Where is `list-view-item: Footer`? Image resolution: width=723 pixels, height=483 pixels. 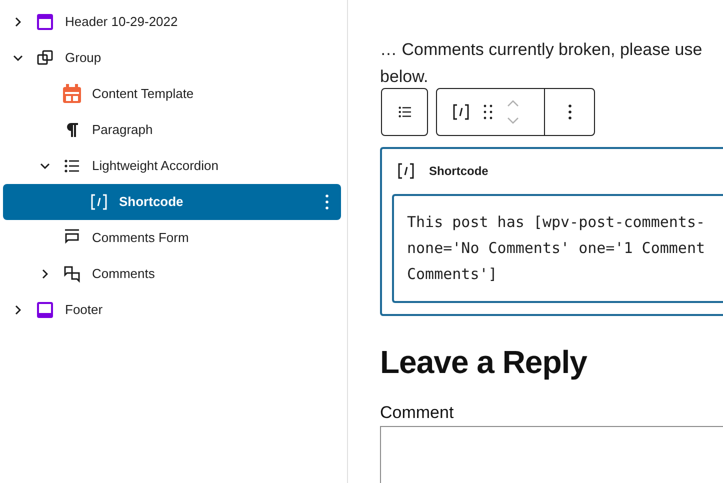 list-view-item: Footer is located at coordinates (172, 310).